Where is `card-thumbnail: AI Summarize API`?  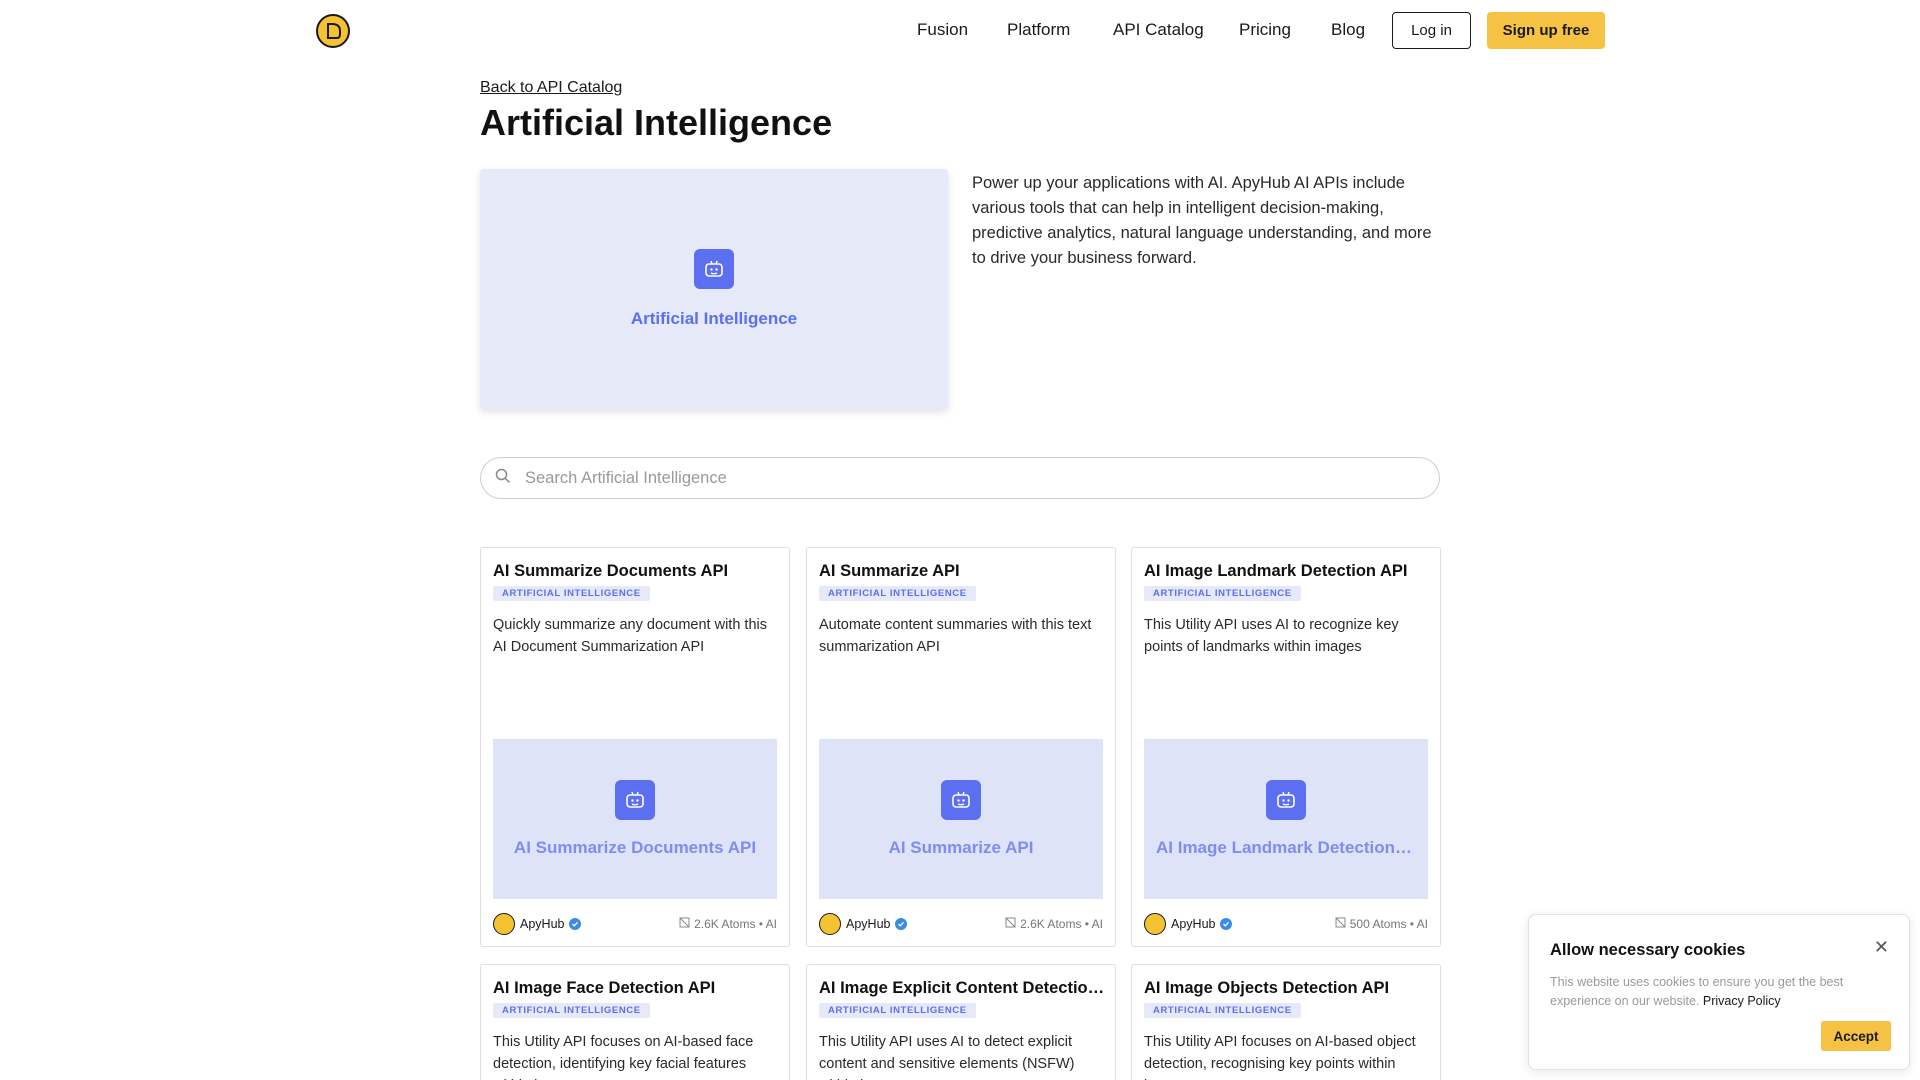 card-thumbnail: AI Summarize API is located at coordinates (961, 819).